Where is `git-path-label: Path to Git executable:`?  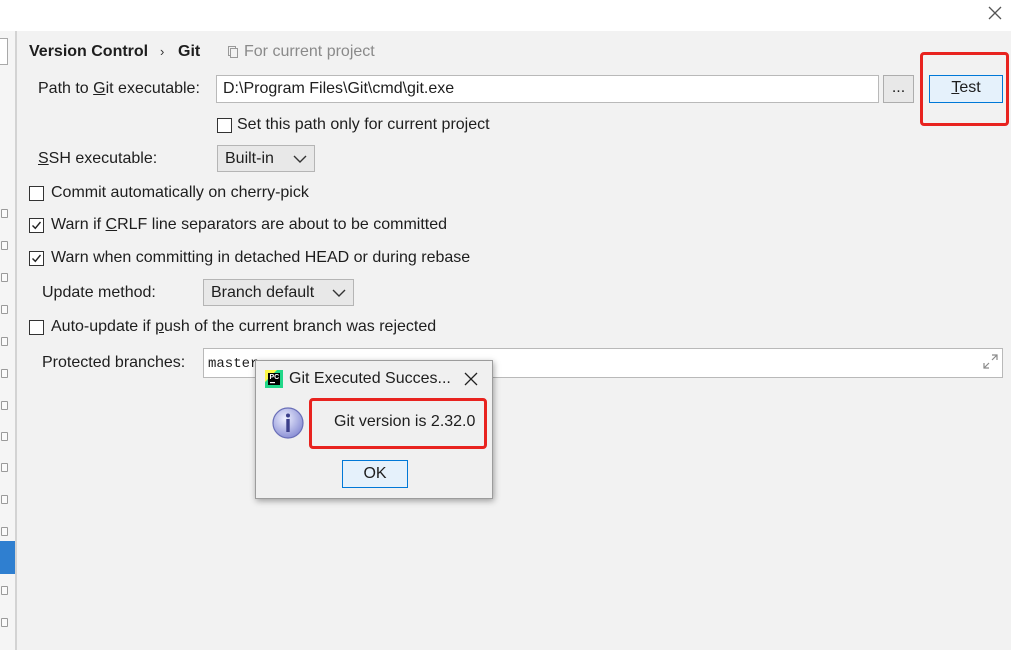
git-path-label: Path to Git executable: is located at coordinates (119, 88).